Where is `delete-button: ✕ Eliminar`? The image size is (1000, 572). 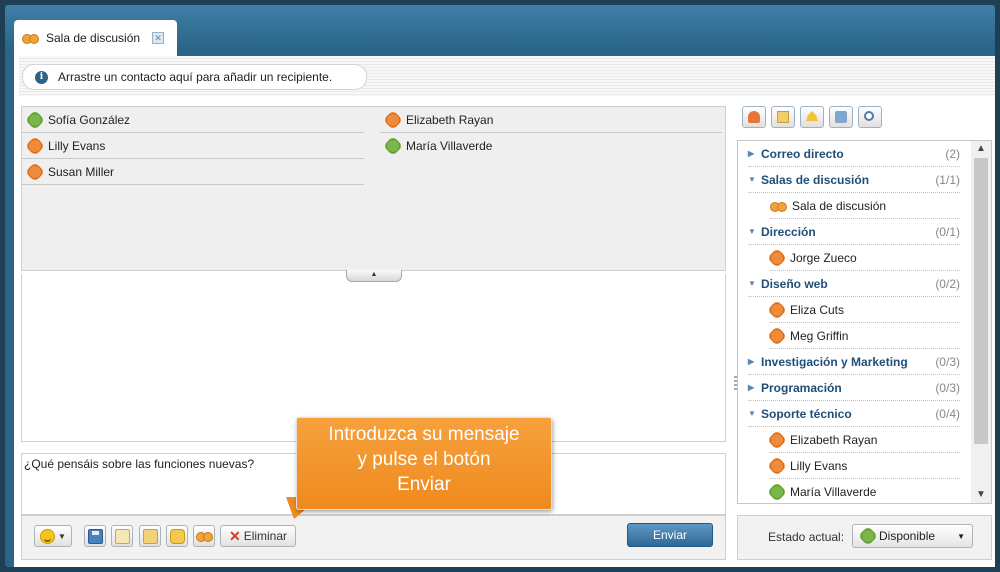
delete-button: ✕ Eliminar is located at coordinates (258, 536).